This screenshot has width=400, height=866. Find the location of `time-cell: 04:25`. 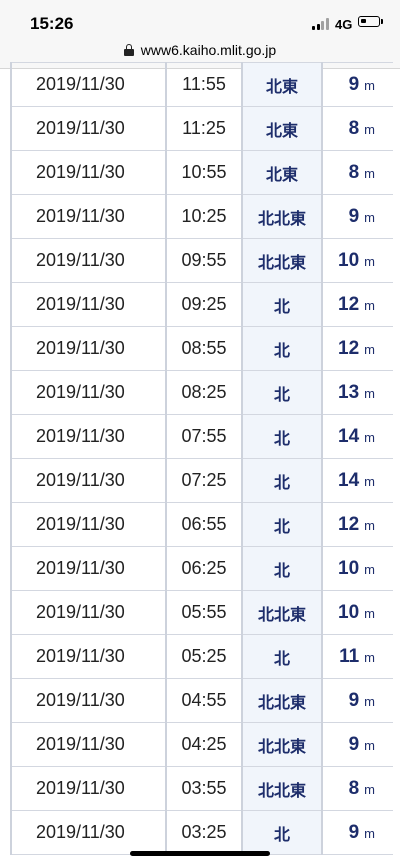

time-cell: 04:25 is located at coordinates (204, 744).